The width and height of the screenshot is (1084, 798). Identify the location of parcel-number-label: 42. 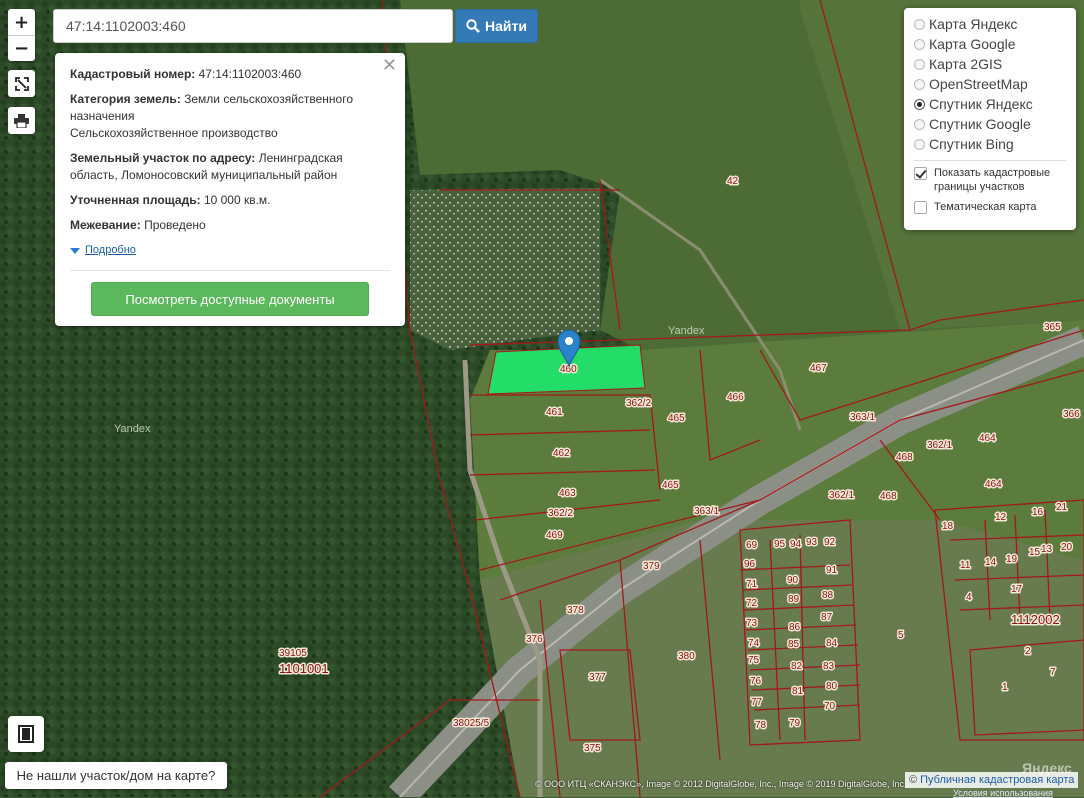
(733, 182).